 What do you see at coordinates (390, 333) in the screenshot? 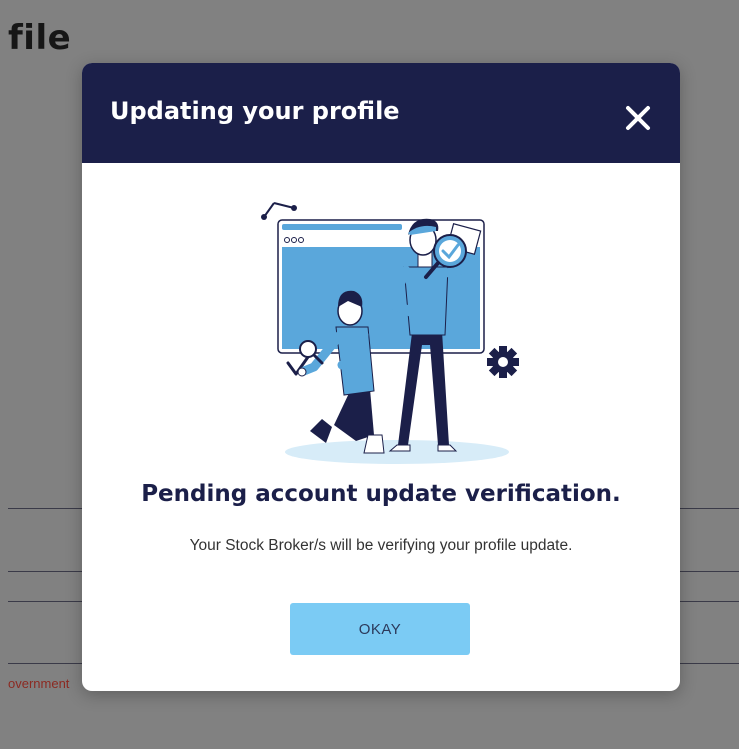
I see `verification-illustration` at bounding box center [390, 333].